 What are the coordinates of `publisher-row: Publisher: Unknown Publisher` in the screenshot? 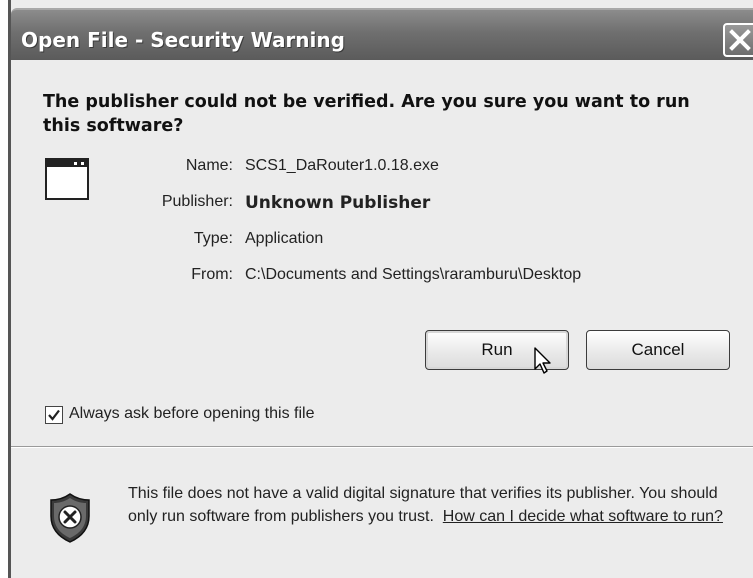 It's located at (382, 205).